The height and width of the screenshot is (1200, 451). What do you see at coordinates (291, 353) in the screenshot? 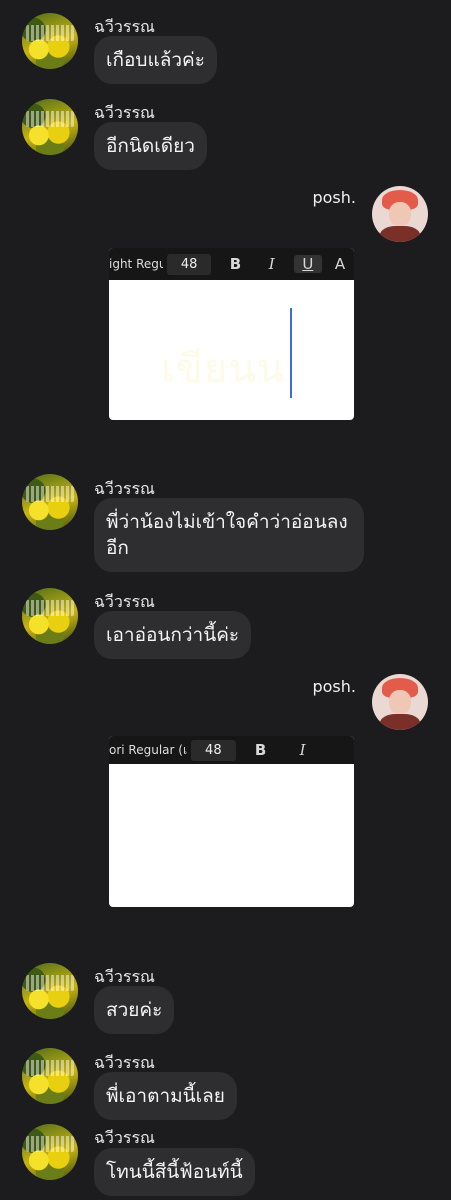
I see `text-cursor` at bounding box center [291, 353].